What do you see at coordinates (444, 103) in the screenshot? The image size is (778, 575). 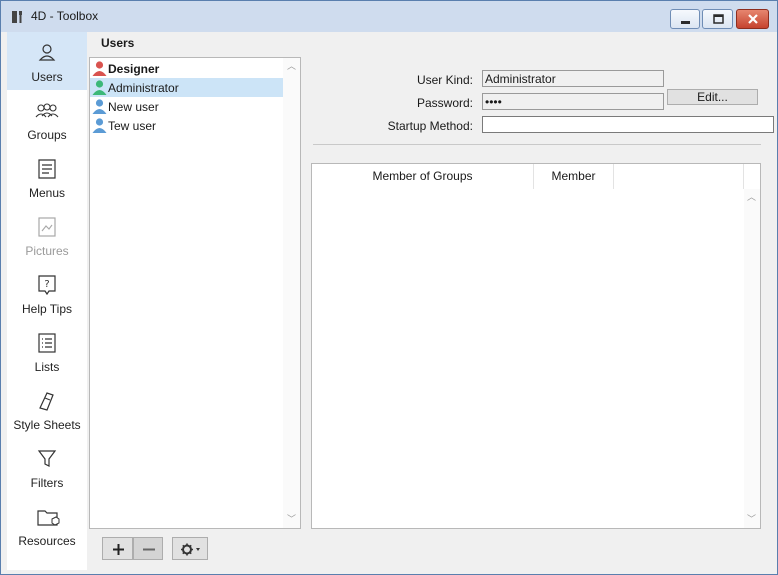 I see `password-label: Password:` at bounding box center [444, 103].